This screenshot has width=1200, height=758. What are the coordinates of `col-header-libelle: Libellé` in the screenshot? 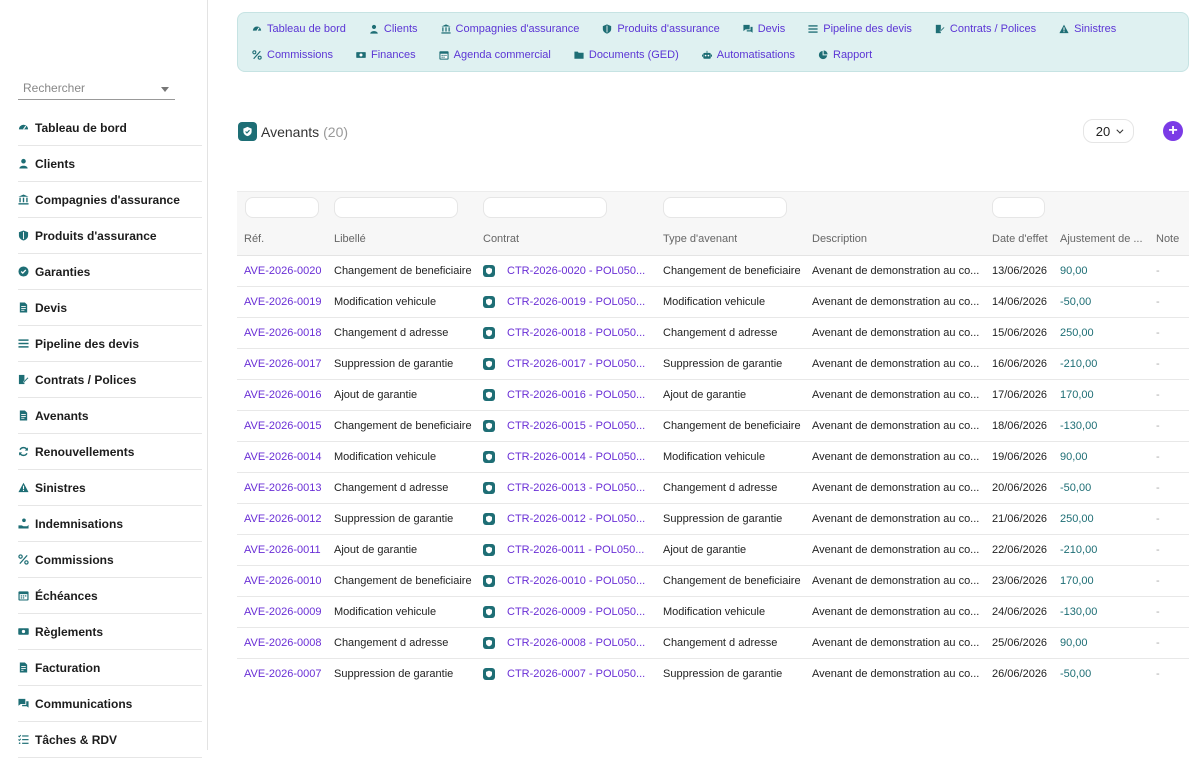 It's located at (350, 239).